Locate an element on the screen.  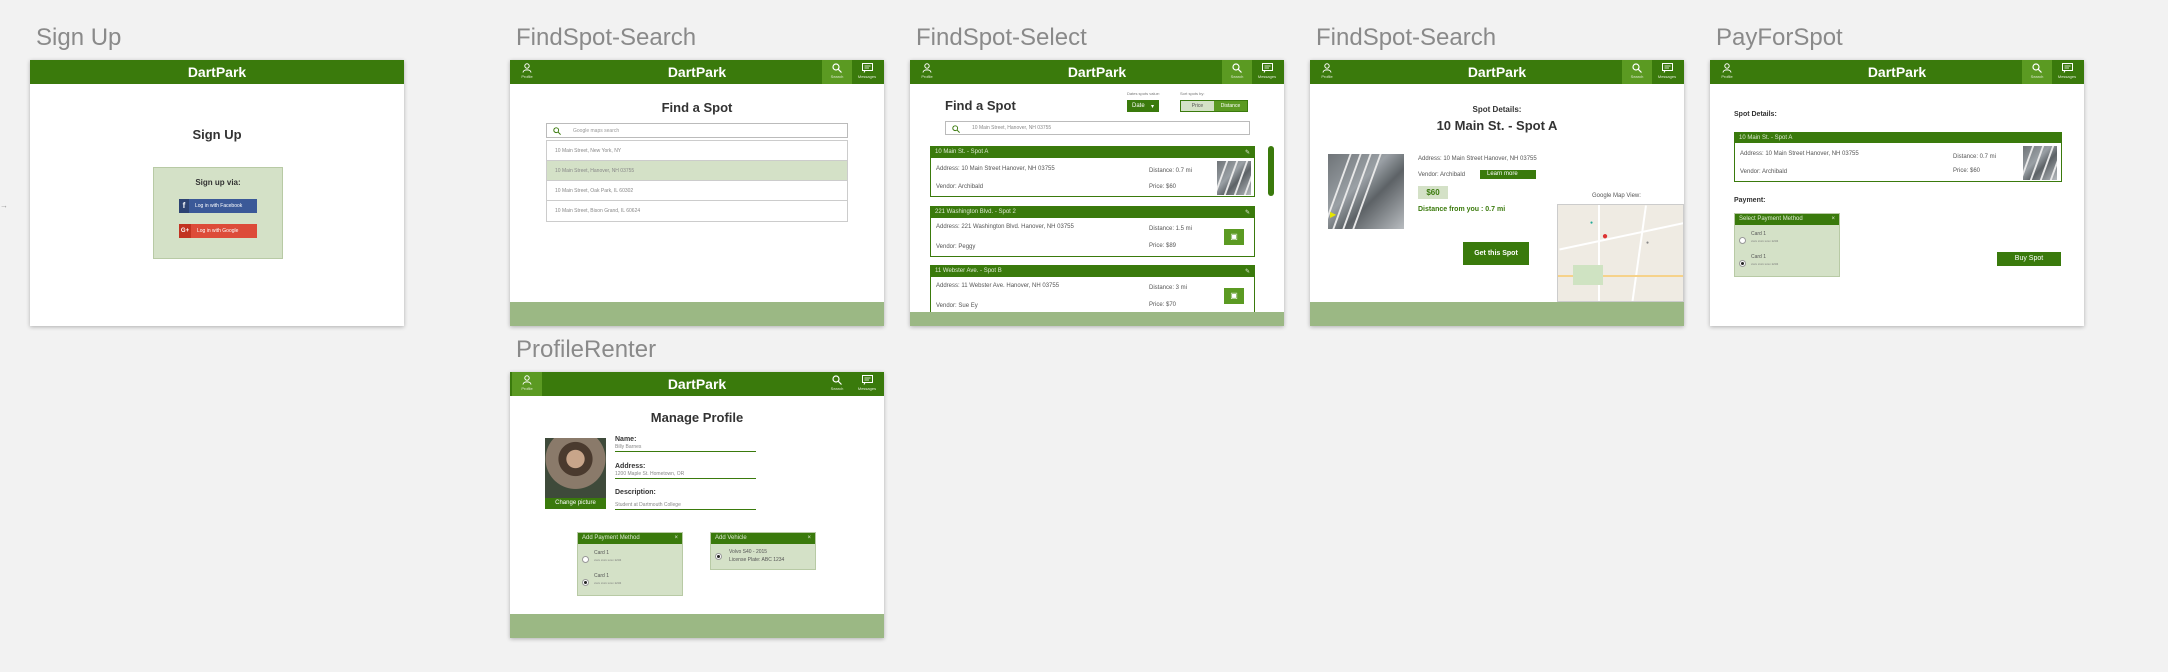
artboard-title-spot-details: FindSpot-Search is located at coordinates (1406, 37).